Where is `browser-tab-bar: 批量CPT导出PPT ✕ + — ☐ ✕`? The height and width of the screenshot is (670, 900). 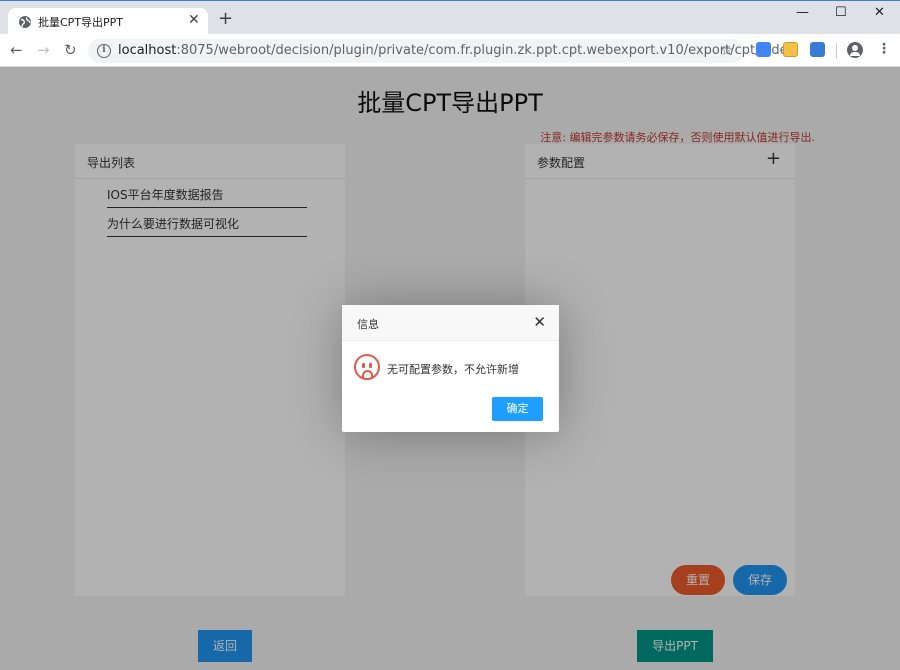
browser-tab-bar: 批量CPT导出PPT ✕ + — ☐ ✕ is located at coordinates (450, 17).